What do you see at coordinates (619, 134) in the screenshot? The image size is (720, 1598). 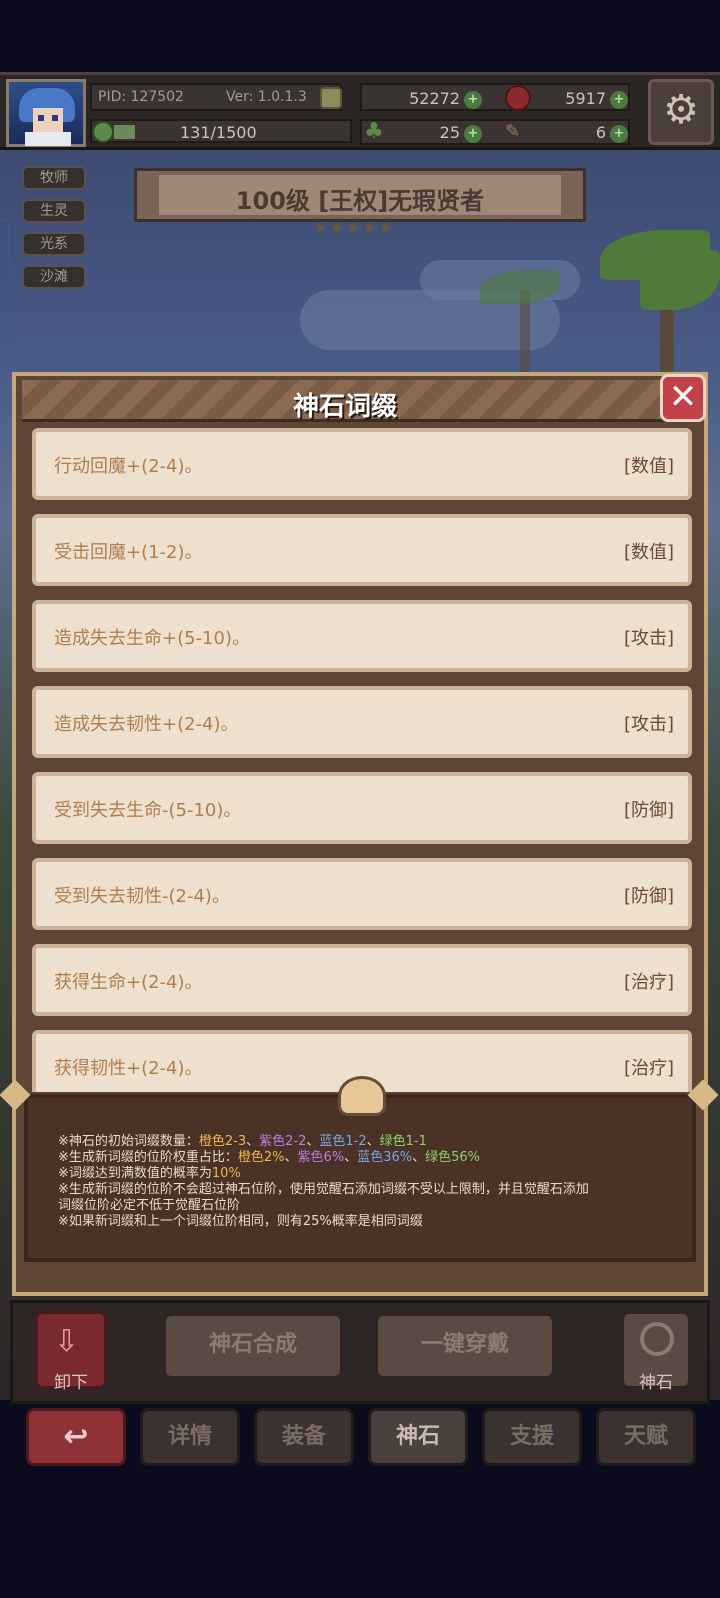 I see `add-horn-icon: +` at bounding box center [619, 134].